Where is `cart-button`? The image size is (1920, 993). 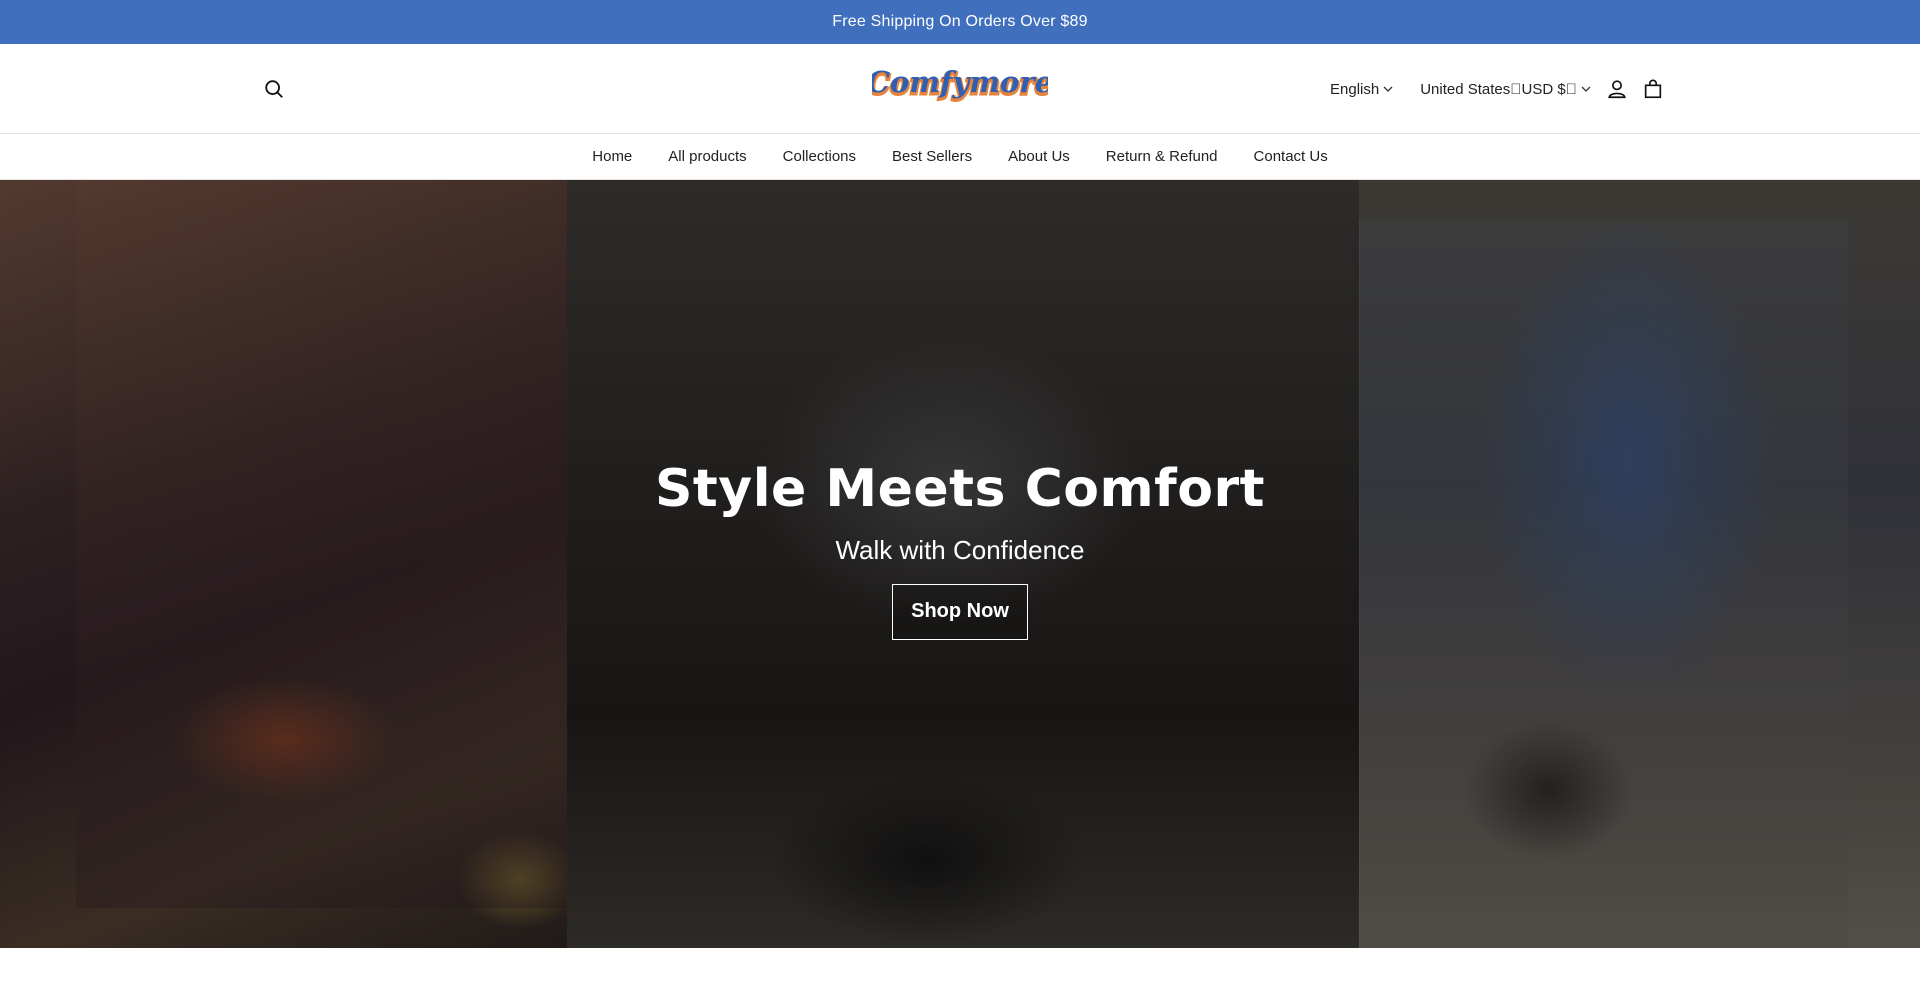
cart-button is located at coordinates (1653, 89).